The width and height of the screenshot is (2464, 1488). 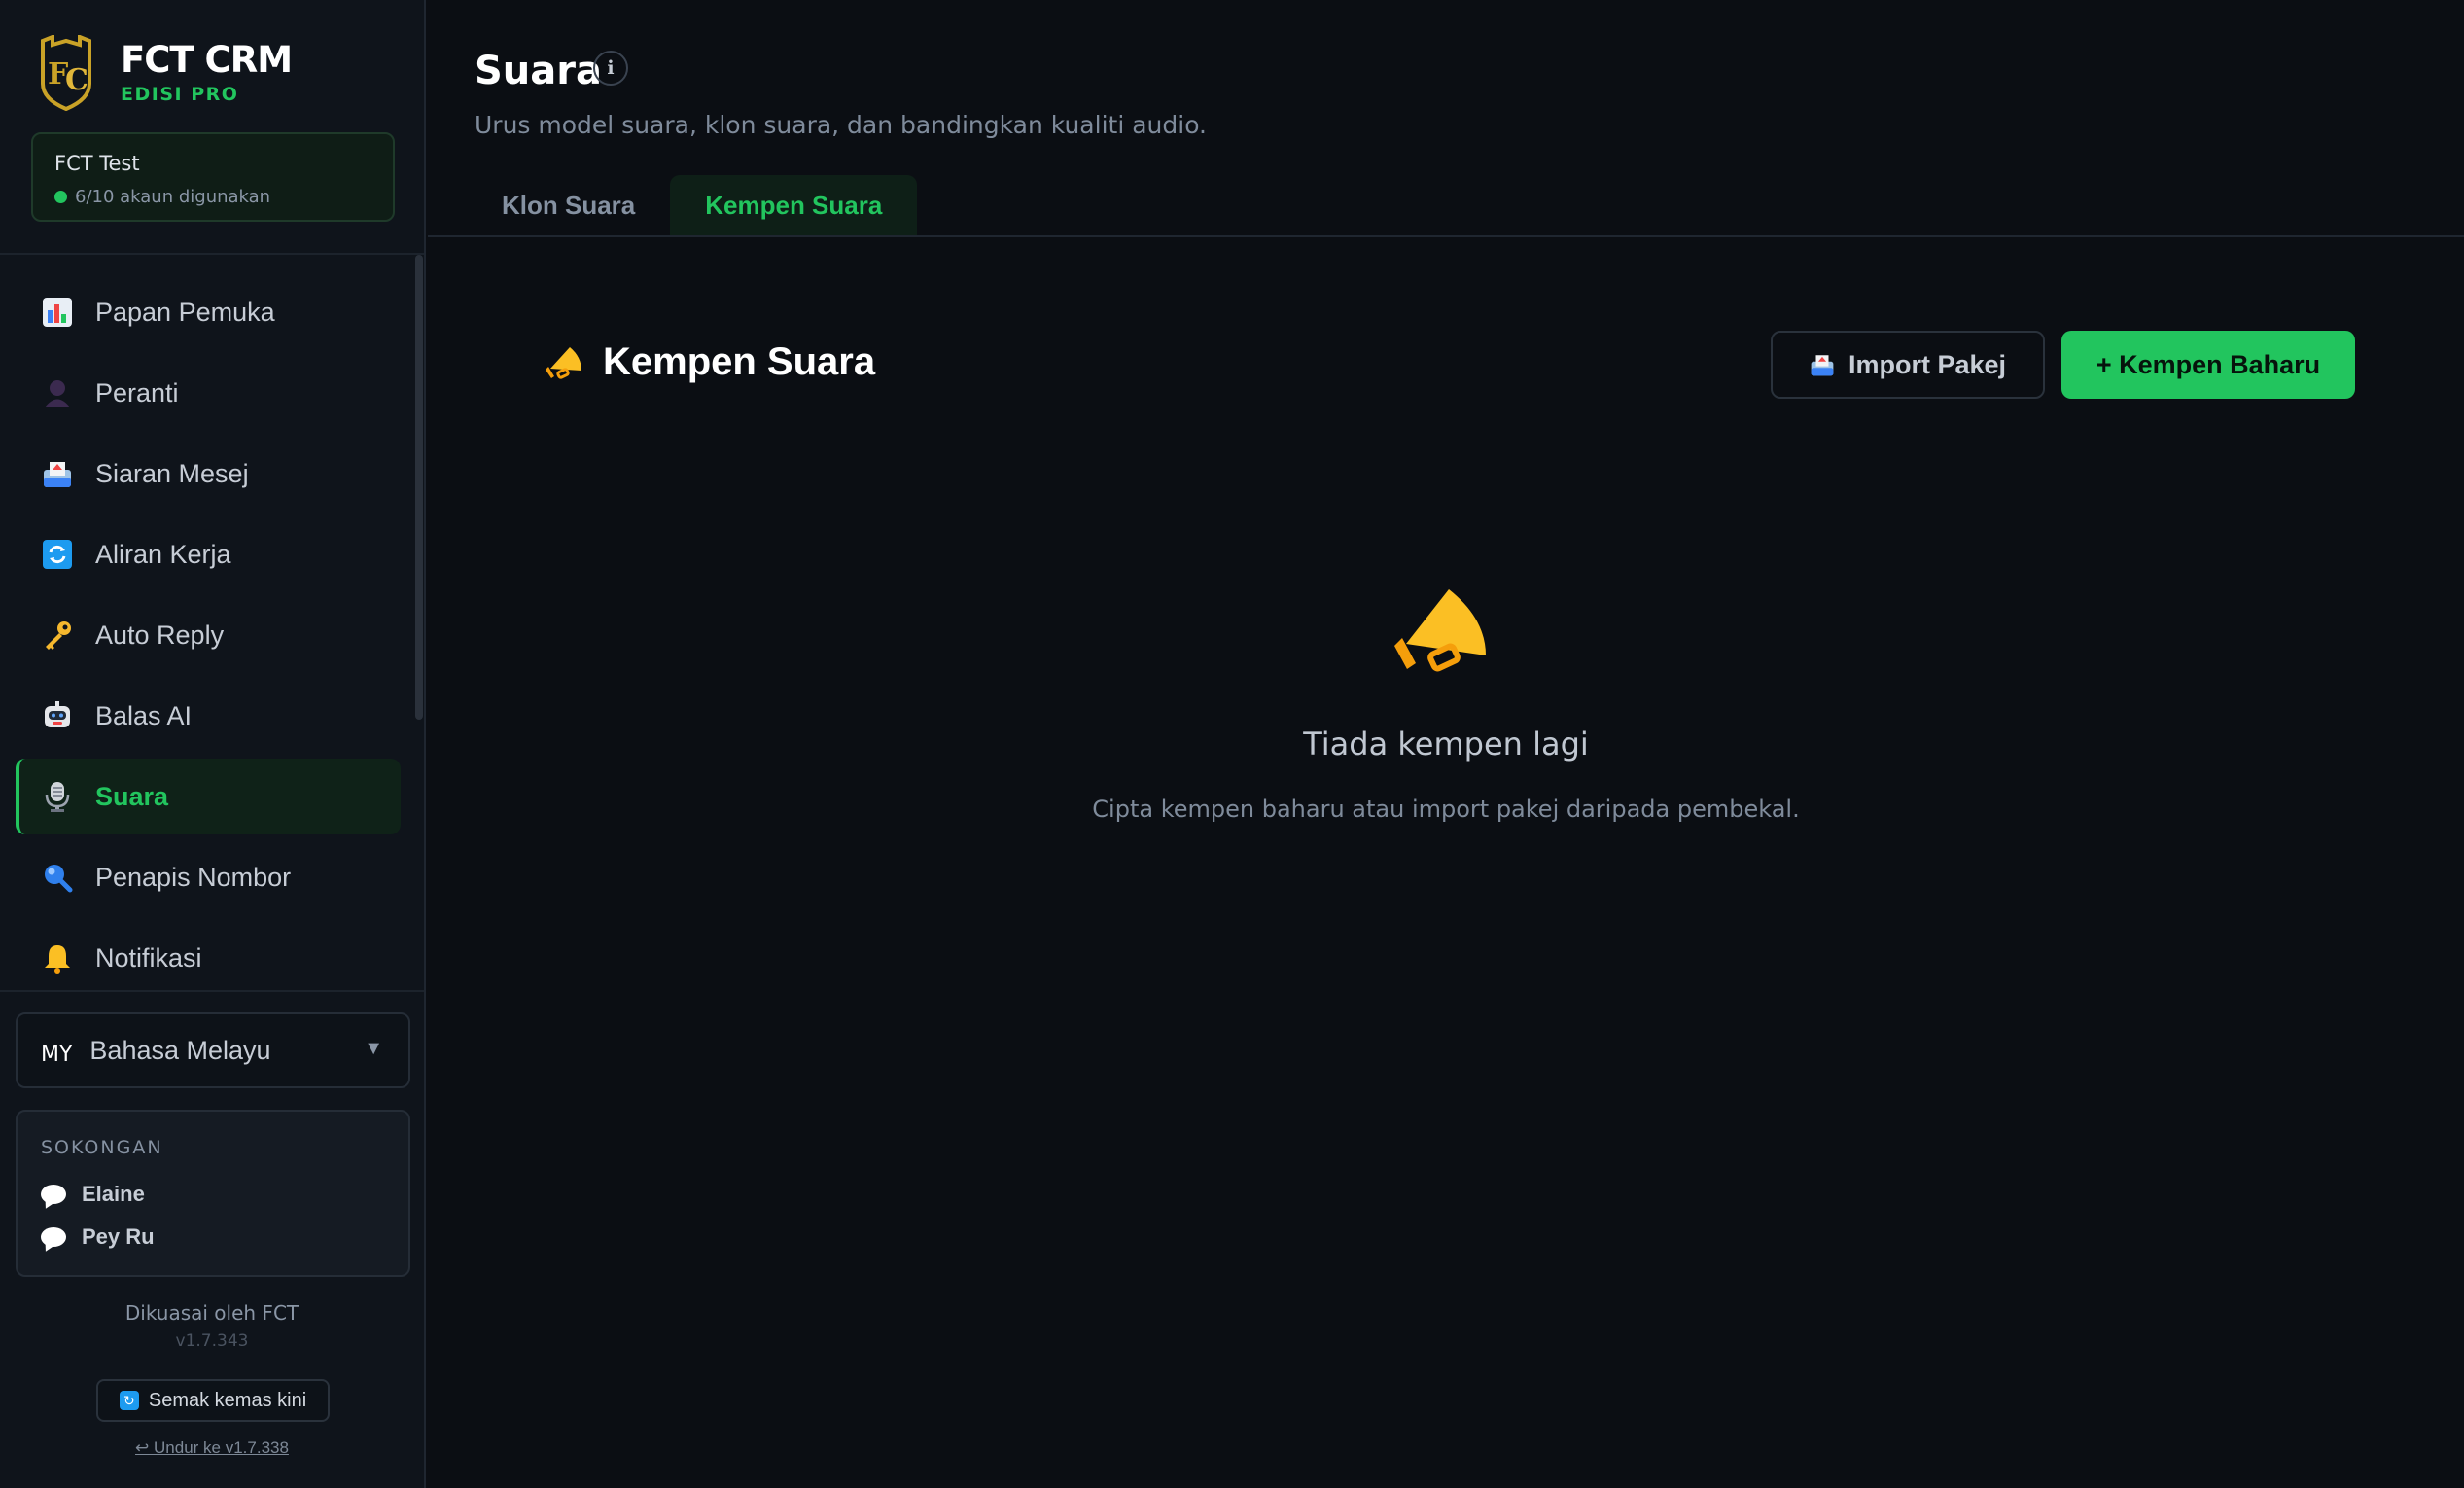 I want to click on account-card: FCT Test 6/10 akaun digunakan, so click(x=213, y=177).